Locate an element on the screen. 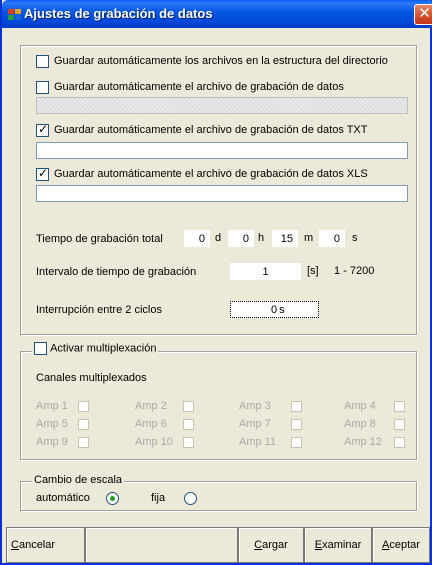 The height and width of the screenshot is (565, 432). amp-4-label: Amp 4 is located at coordinates (360, 406).